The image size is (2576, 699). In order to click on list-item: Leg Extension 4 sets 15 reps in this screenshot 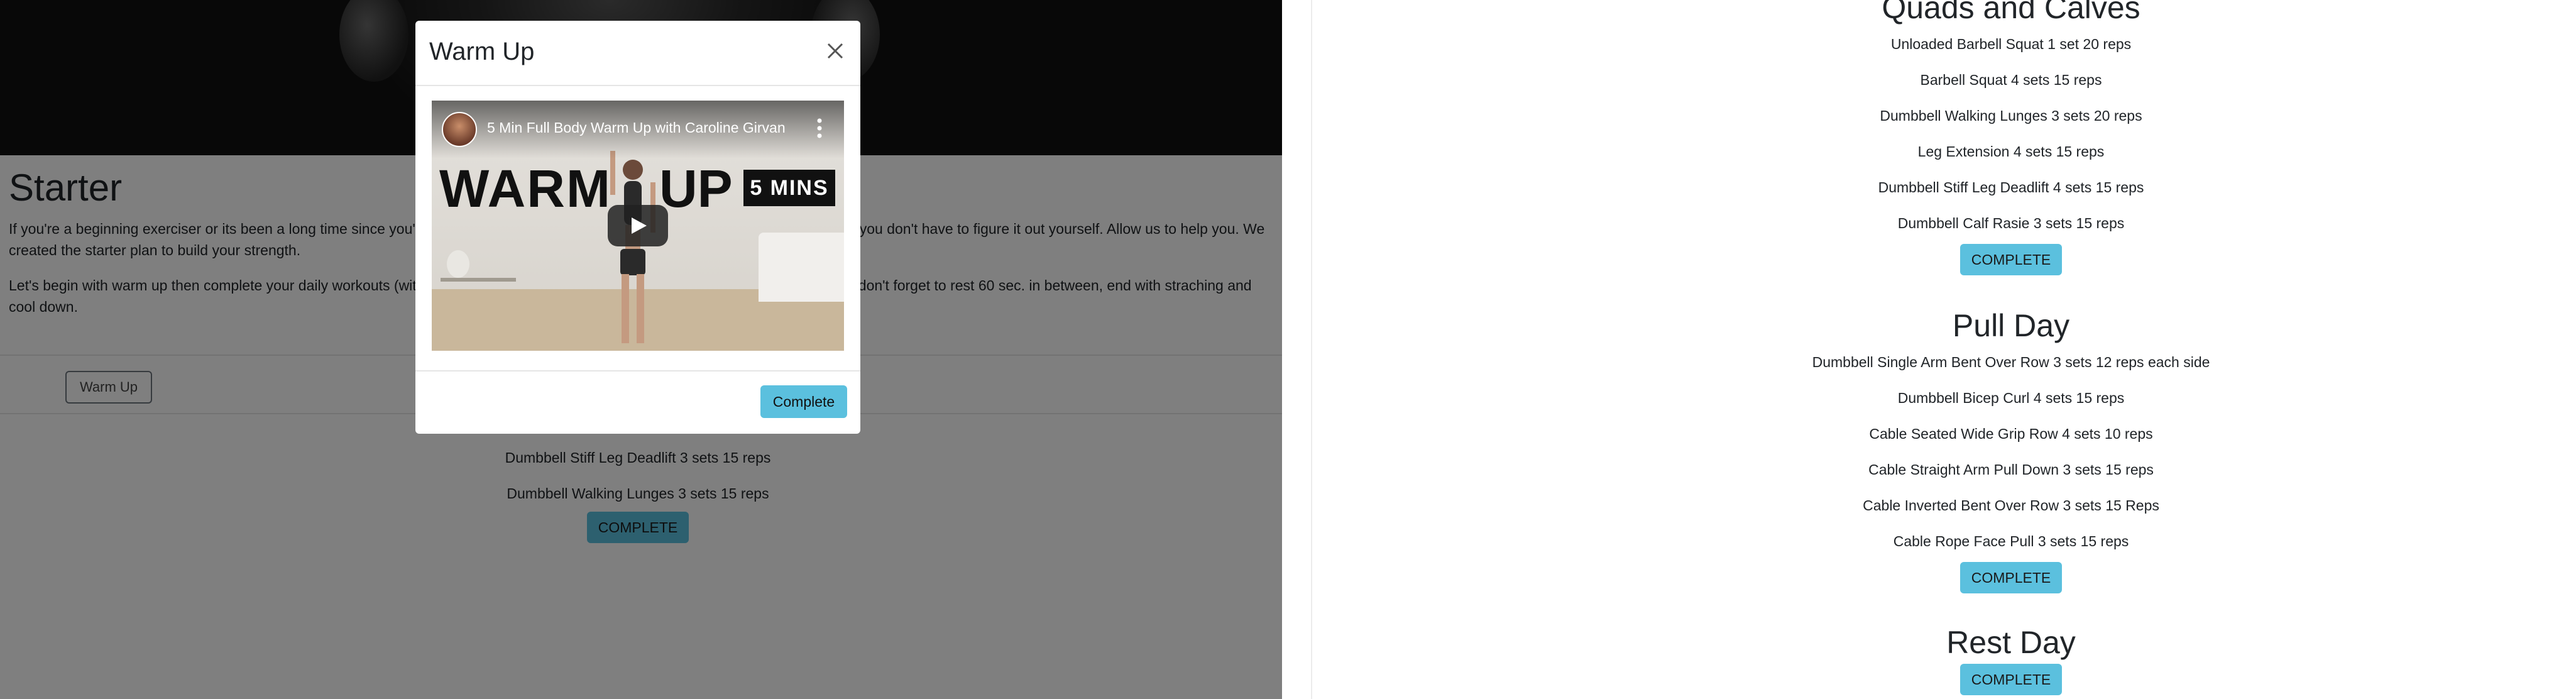, I will do `click(2011, 151)`.